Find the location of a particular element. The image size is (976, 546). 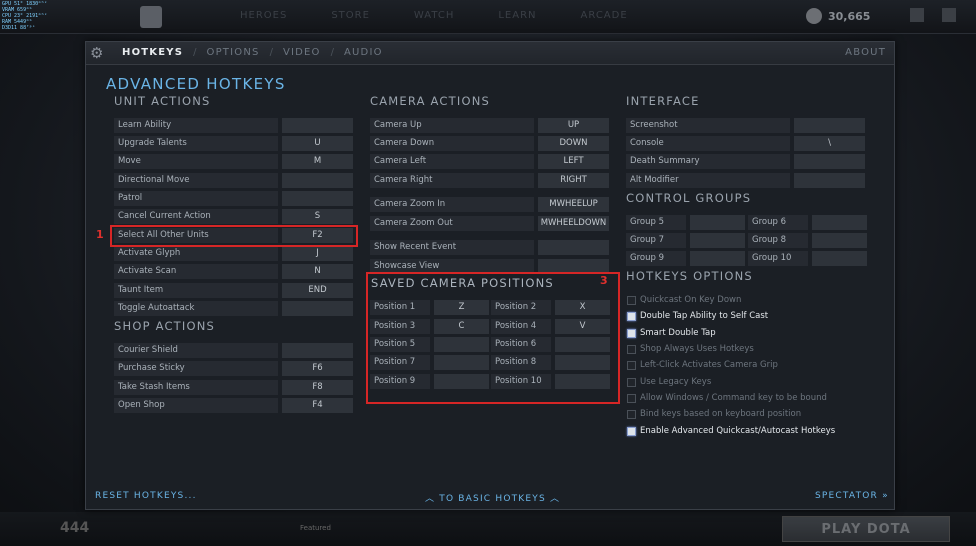

hotkey-label: Courier Shield is located at coordinates (196, 350).